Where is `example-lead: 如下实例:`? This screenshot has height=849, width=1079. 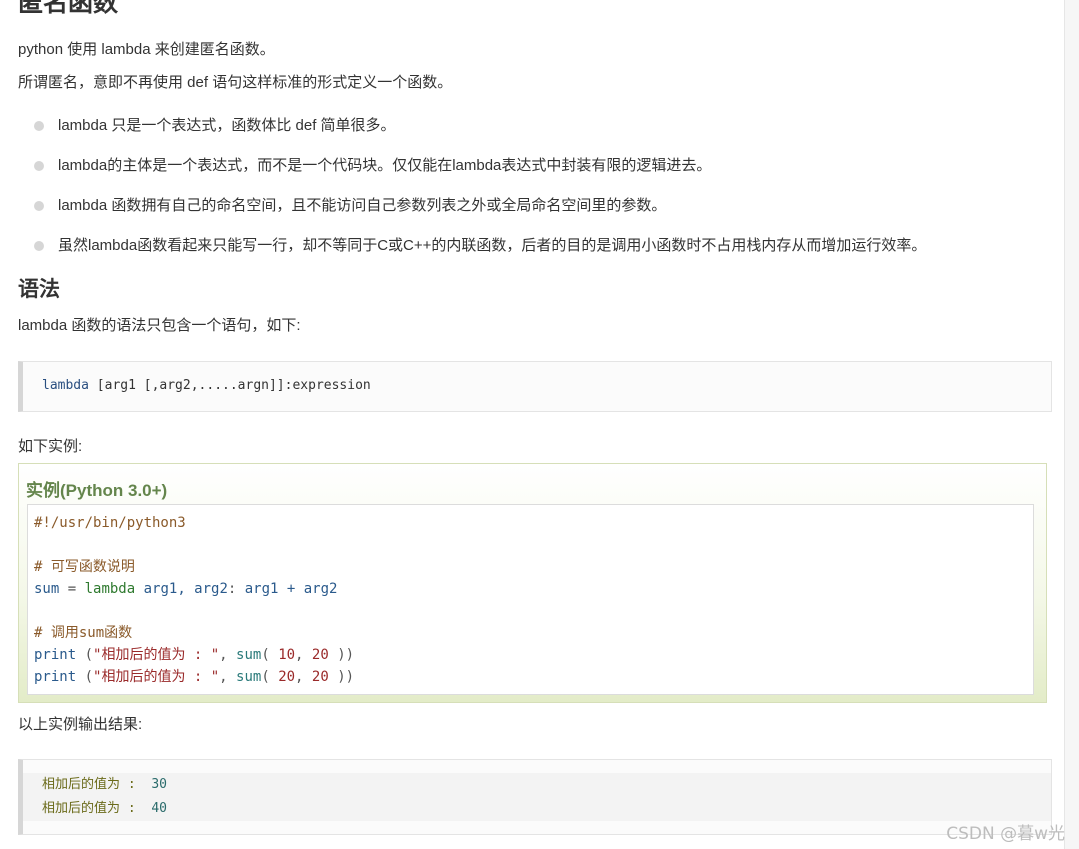
example-lead: 如下实例: is located at coordinates (50, 446).